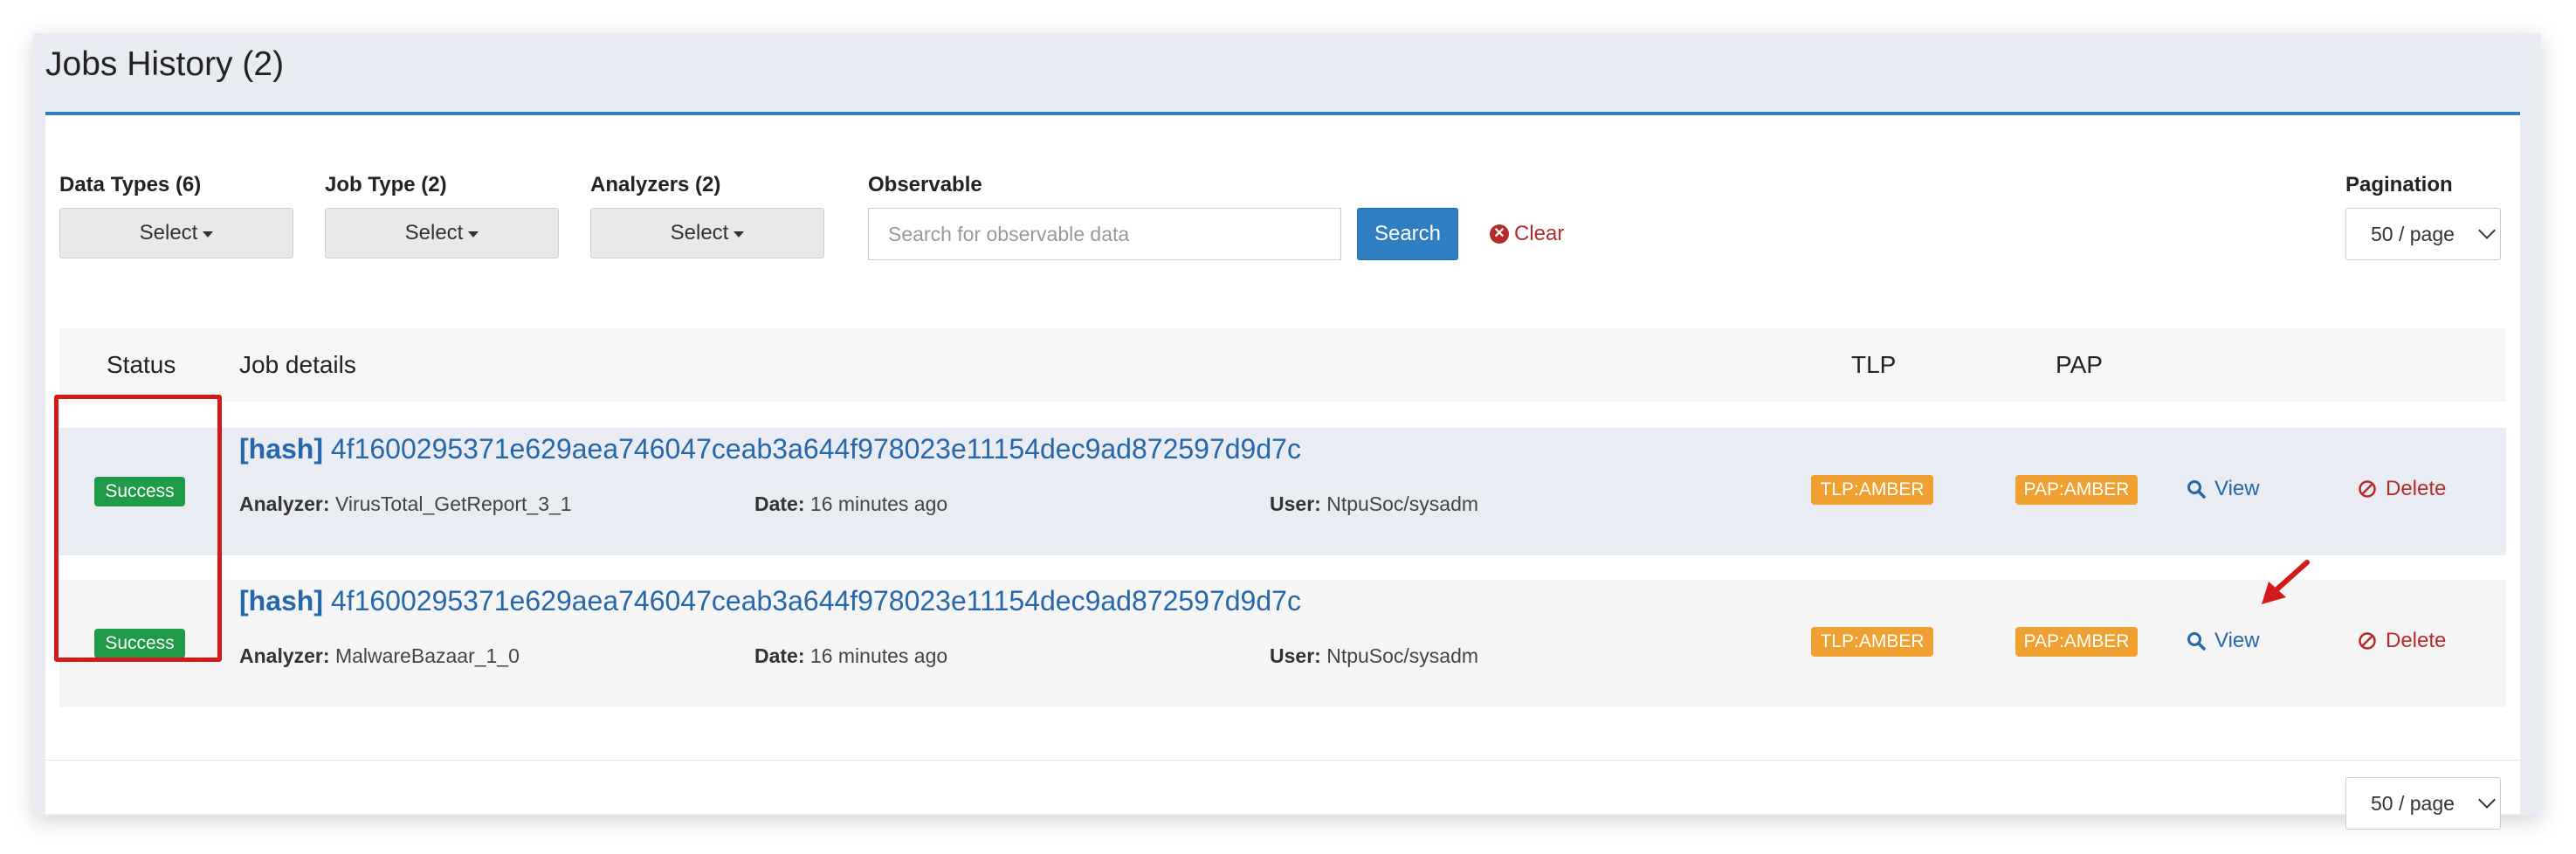 This screenshot has height=854, width=2576. Describe the element at coordinates (2079, 364) in the screenshot. I see `column-header-pap: PAP` at that location.